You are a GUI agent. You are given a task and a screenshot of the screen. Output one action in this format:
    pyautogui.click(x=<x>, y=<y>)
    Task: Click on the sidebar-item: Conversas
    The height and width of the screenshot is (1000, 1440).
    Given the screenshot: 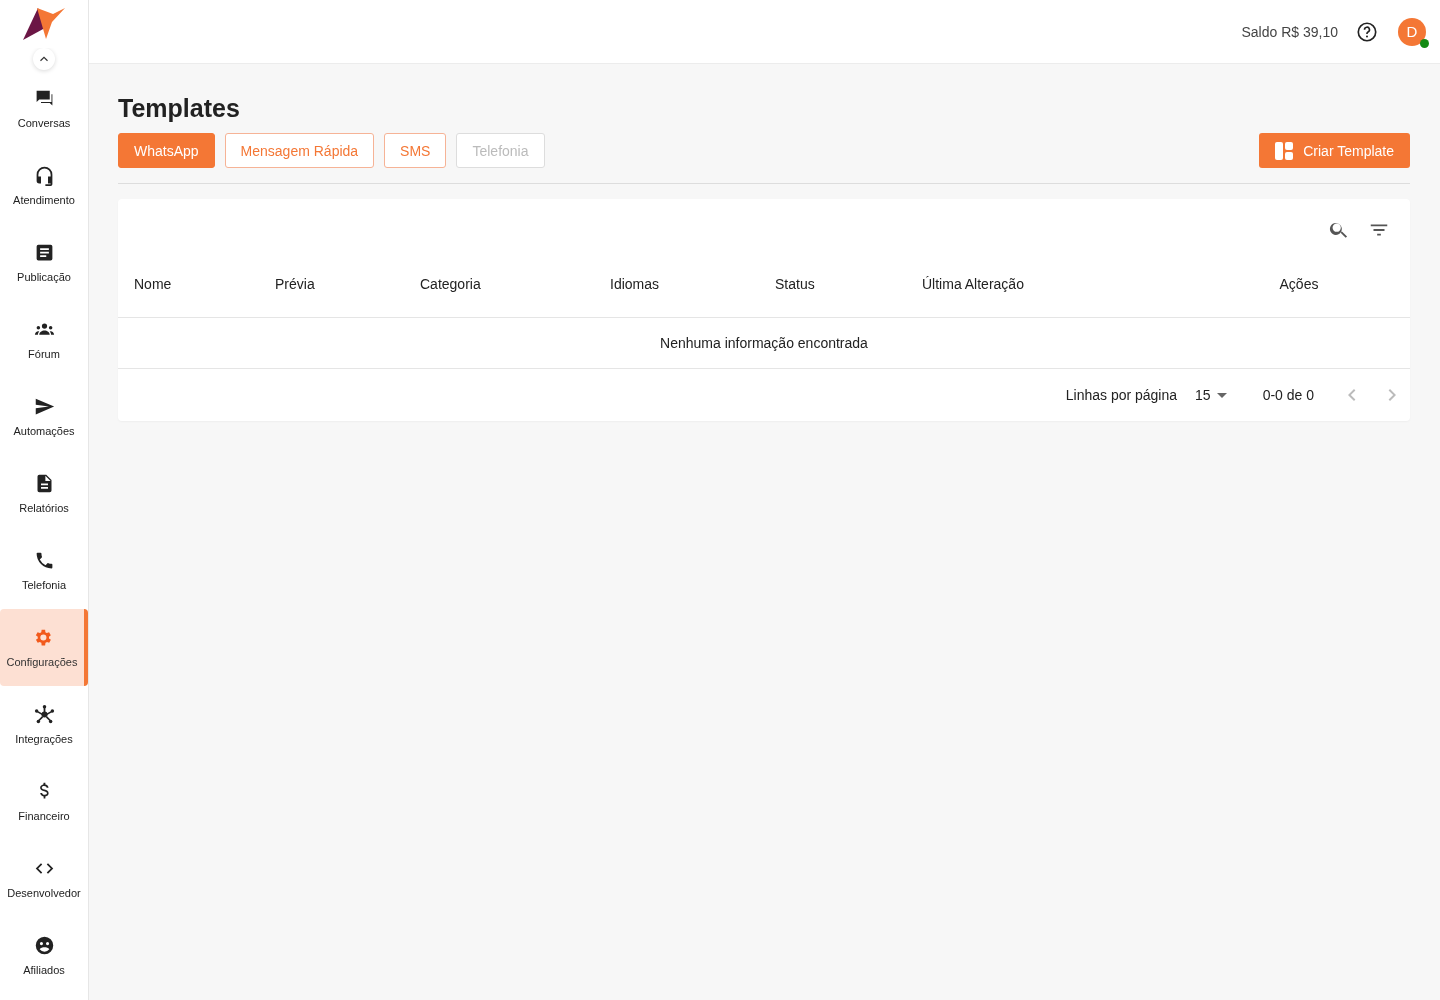 What is the action you would take?
    pyautogui.click(x=44, y=108)
    